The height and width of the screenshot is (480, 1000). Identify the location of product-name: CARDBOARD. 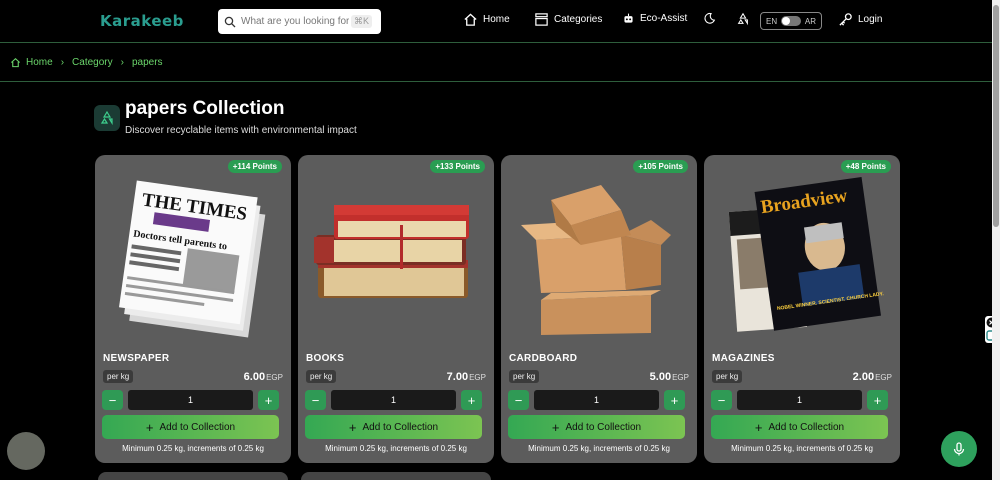
(543, 358).